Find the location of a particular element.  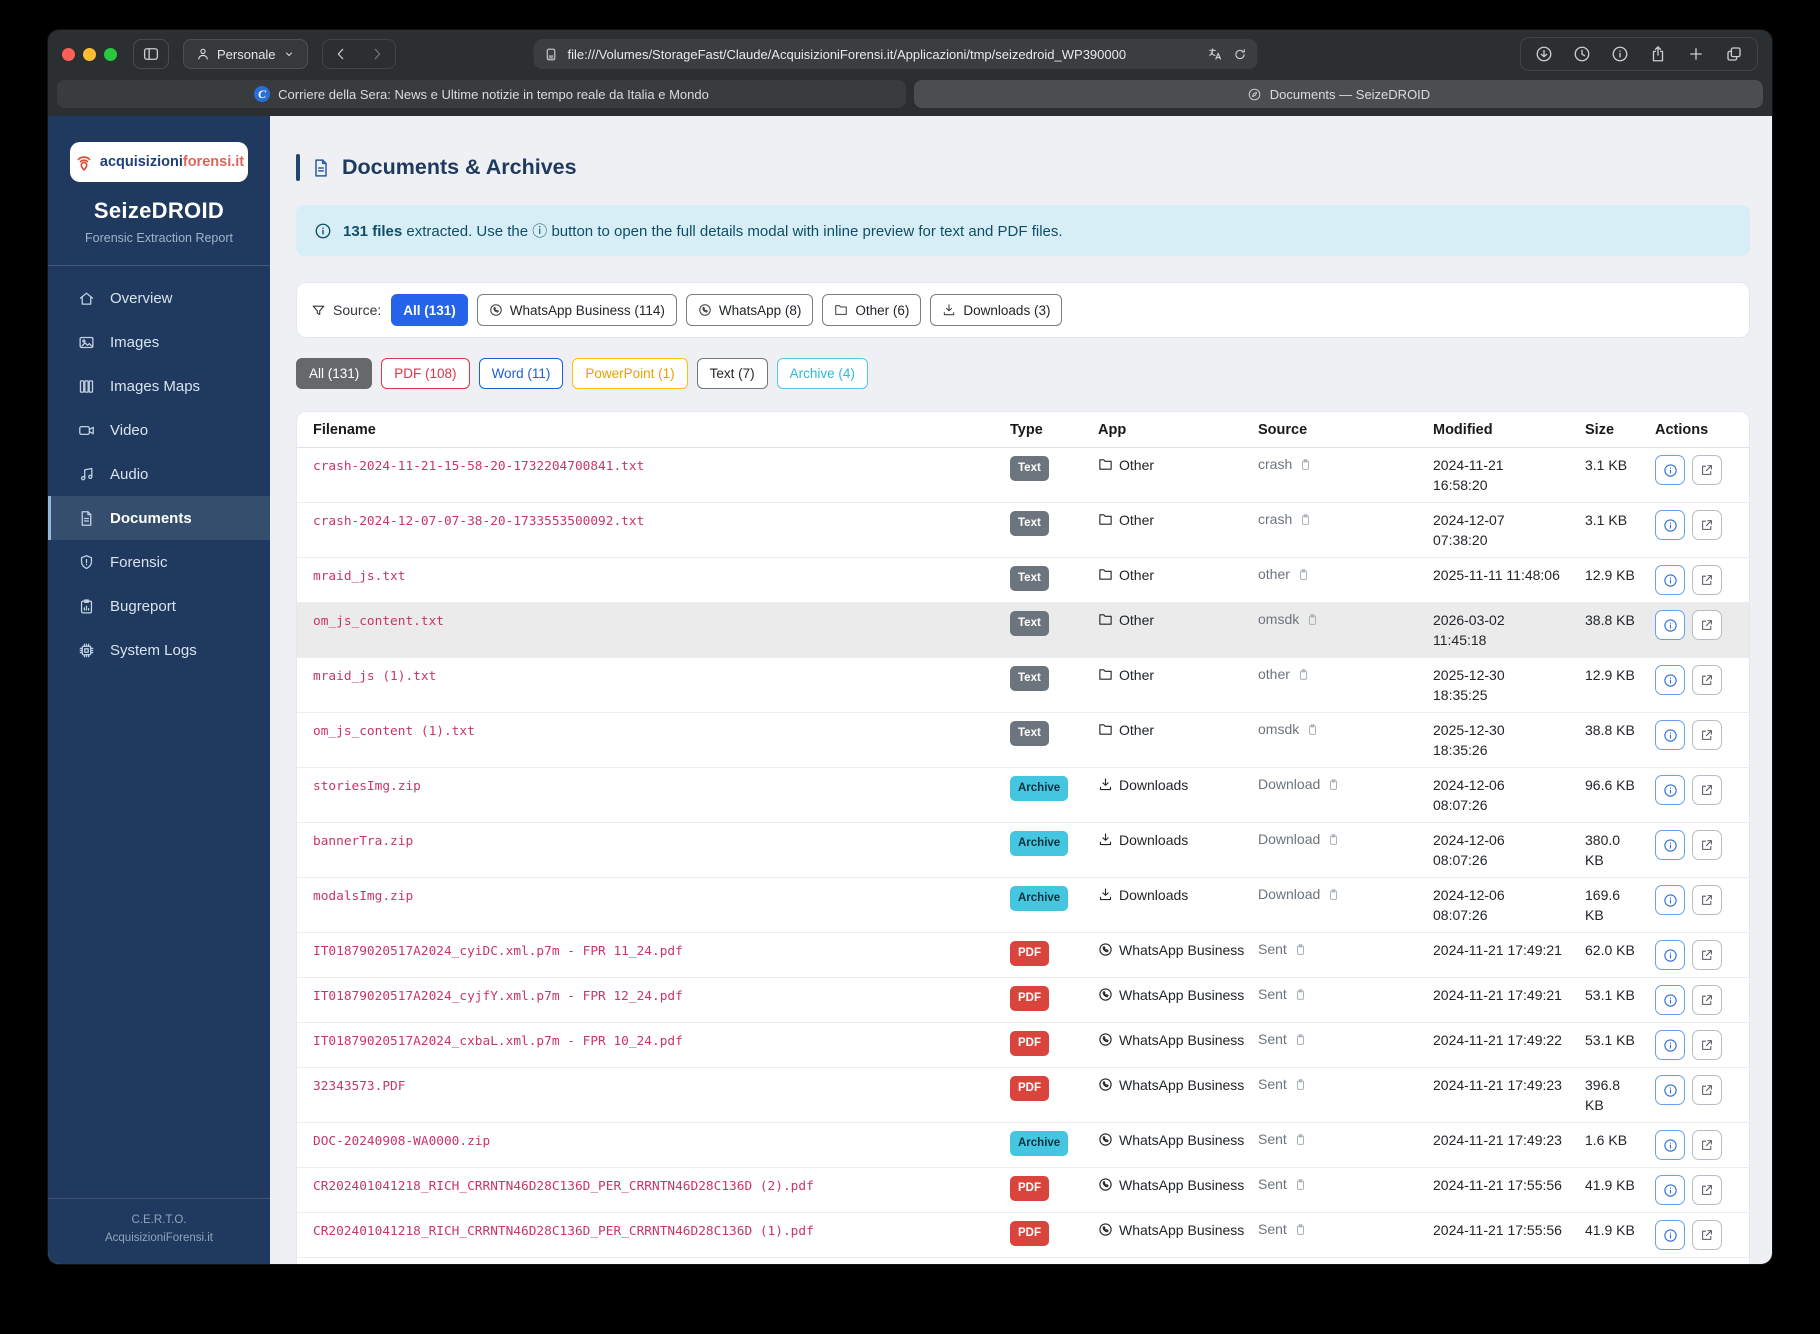

sidebar-item-audio: Audio is located at coordinates (159, 474).